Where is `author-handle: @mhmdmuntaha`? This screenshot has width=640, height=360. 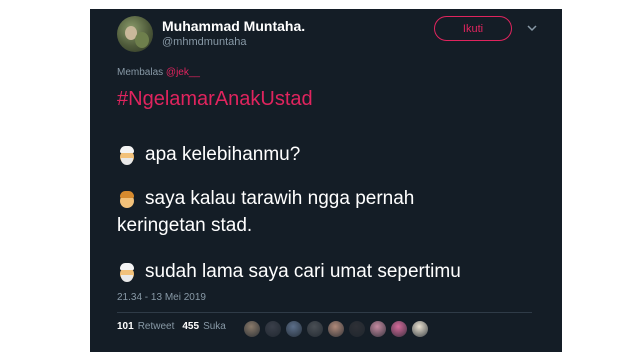 author-handle: @mhmdmuntaha is located at coordinates (204, 42).